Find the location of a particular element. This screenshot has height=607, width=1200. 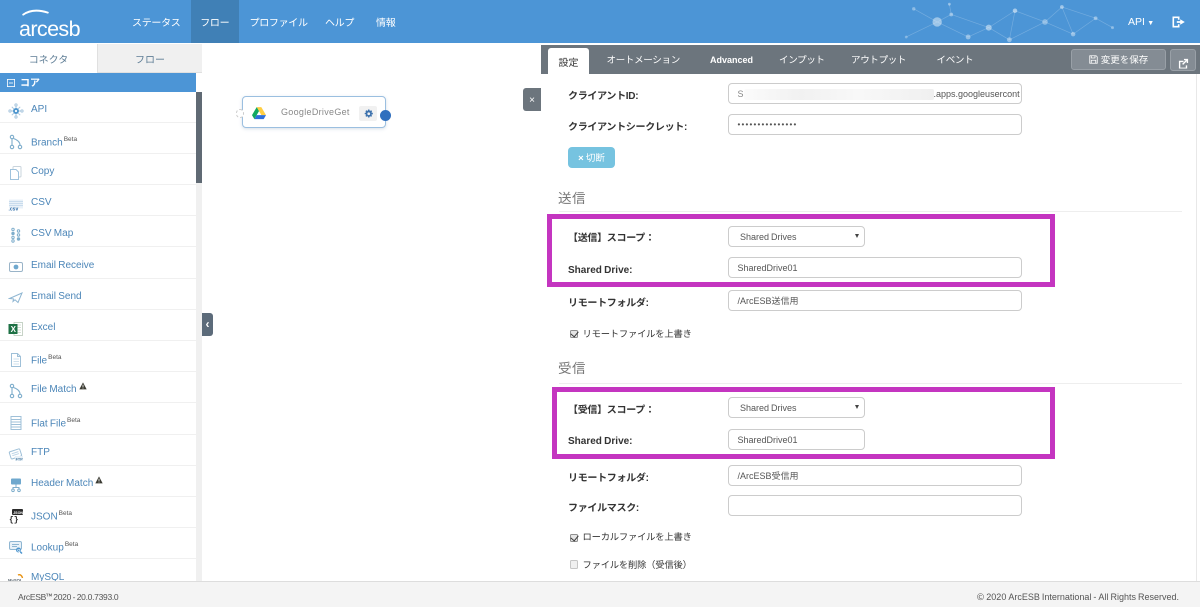

svg-text: Q is located at coordinates (18, 550).